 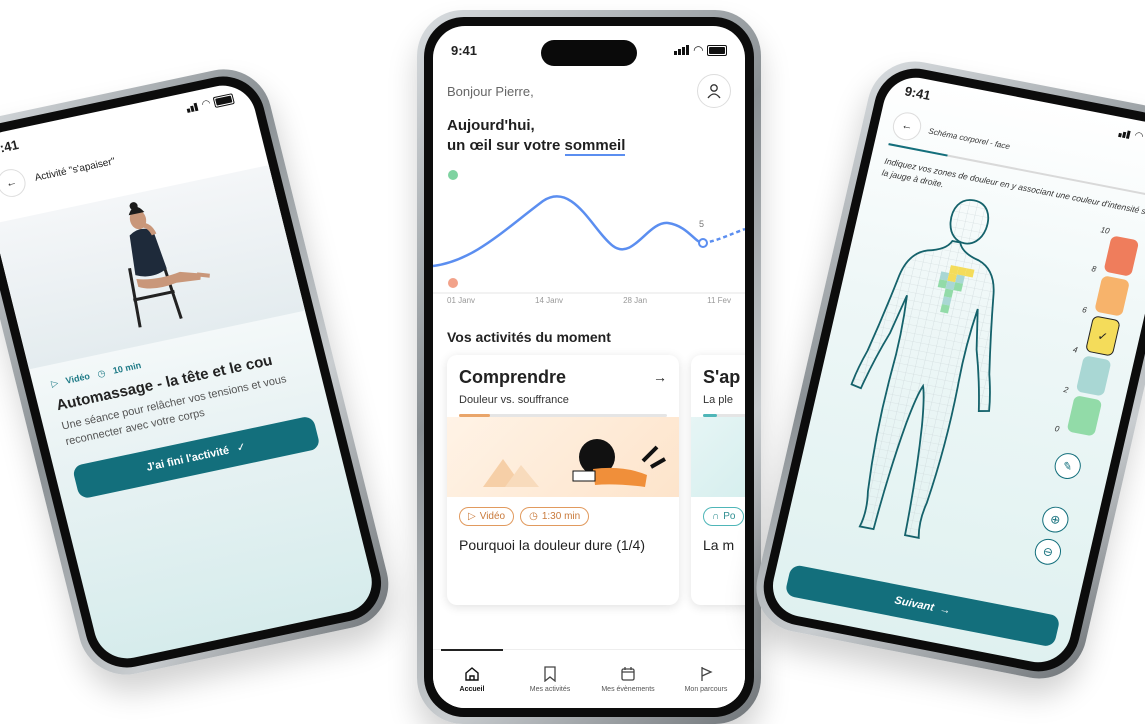 I want to click on clock-icon: ◷, so click(x=533, y=516).